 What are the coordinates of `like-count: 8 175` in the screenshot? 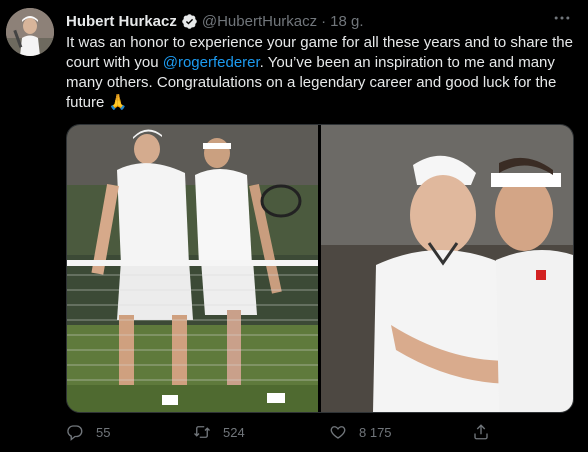 It's located at (375, 432).